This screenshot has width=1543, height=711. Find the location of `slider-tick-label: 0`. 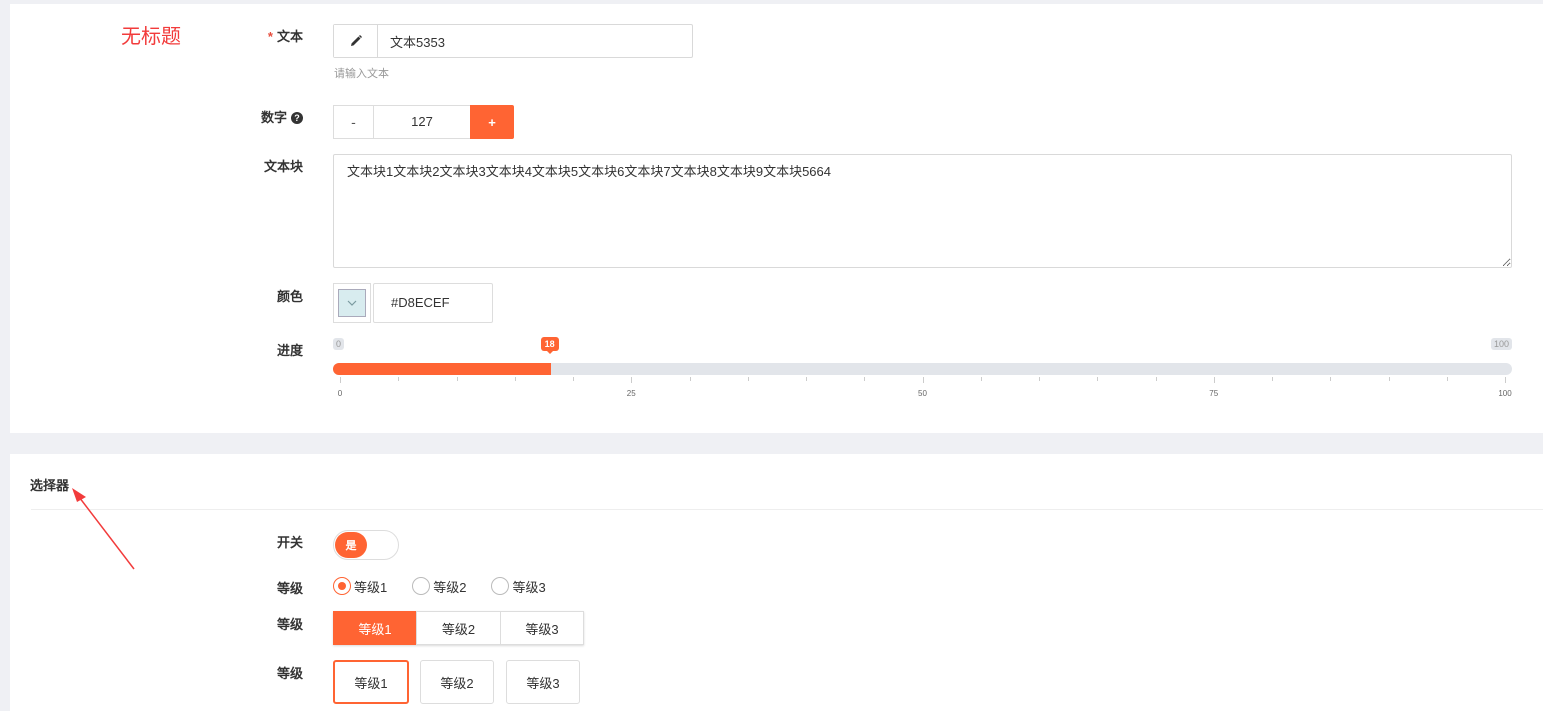

slider-tick-label: 0 is located at coordinates (340, 393).